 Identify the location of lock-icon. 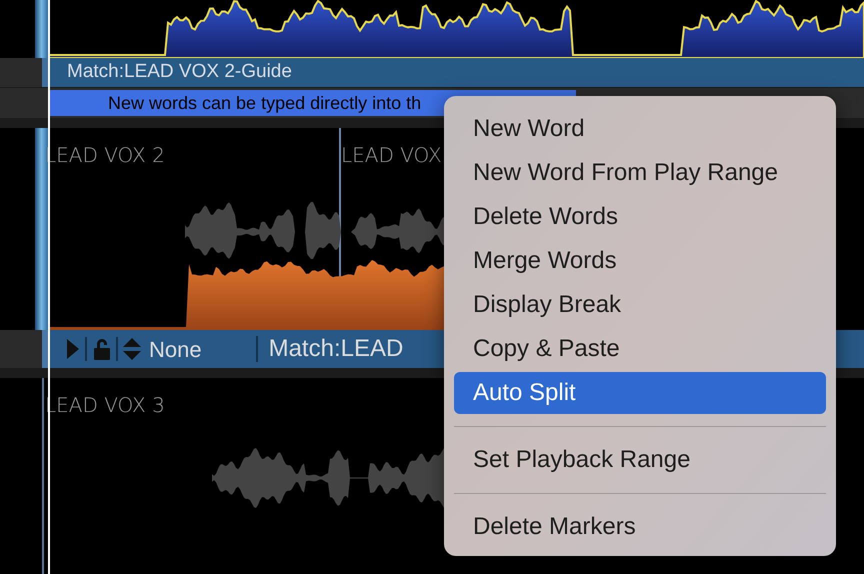
(102, 349).